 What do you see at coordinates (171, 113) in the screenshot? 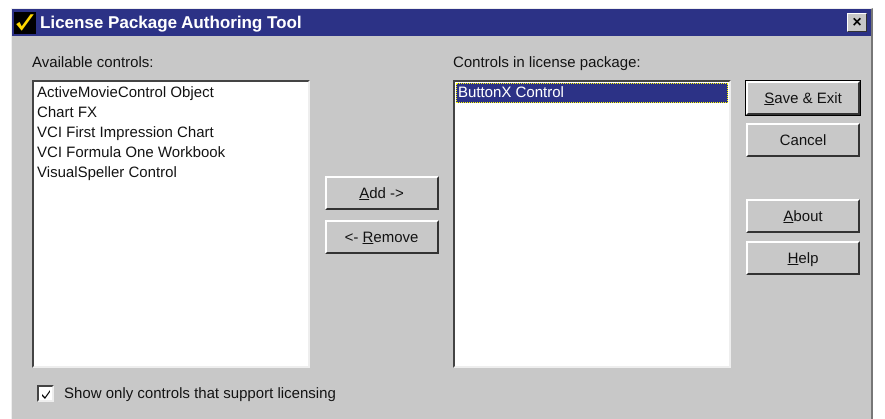
I see `list-item: Chart FX` at bounding box center [171, 113].